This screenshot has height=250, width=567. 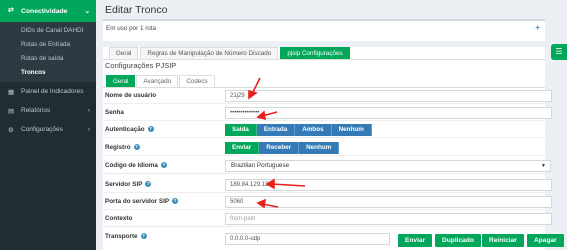 I want to click on register-label: Registro?, so click(x=122, y=147).